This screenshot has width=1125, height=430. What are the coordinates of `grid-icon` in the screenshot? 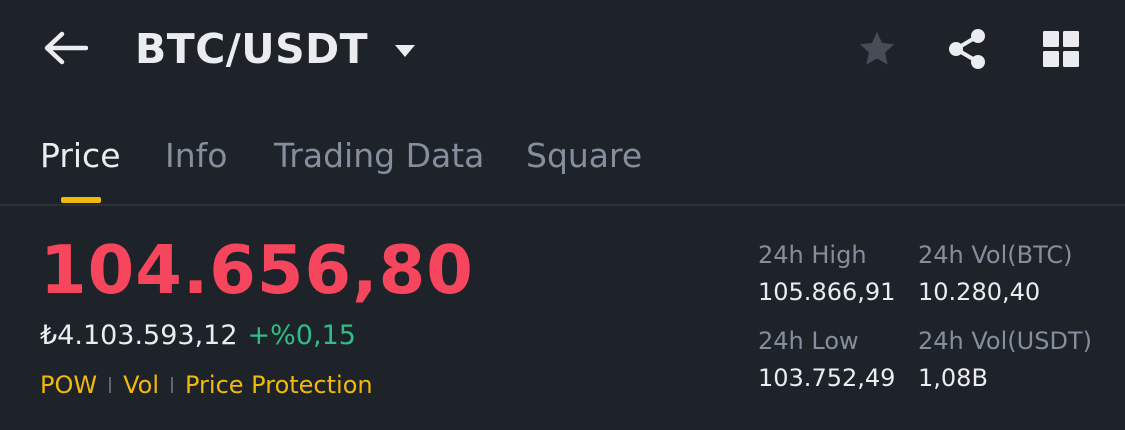 It's located at (1061, 49).